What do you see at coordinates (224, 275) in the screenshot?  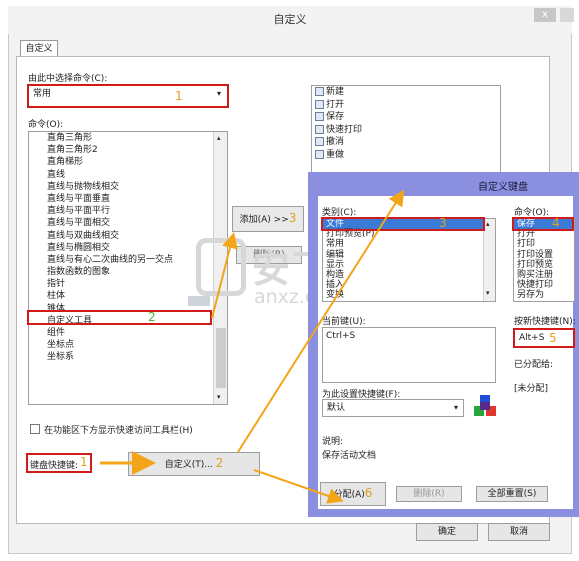 I see `arrow-to-add` at bounding box center [224, 275].